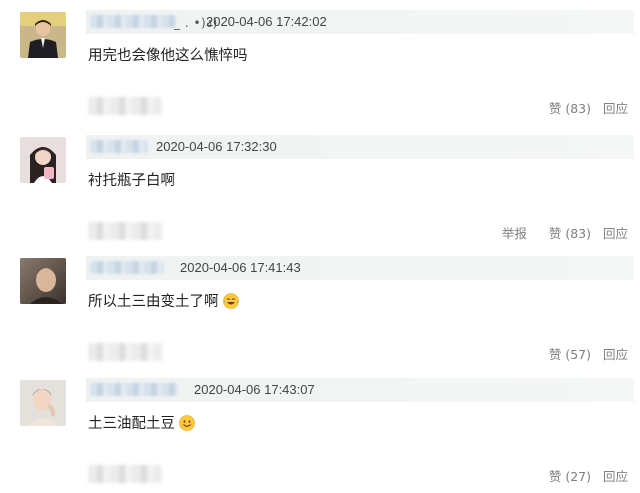 This screenshot has width=640, height=493. Describe the element at coordinates (514, 232) in the screenshot. I see `report-button: 举报` at that location.